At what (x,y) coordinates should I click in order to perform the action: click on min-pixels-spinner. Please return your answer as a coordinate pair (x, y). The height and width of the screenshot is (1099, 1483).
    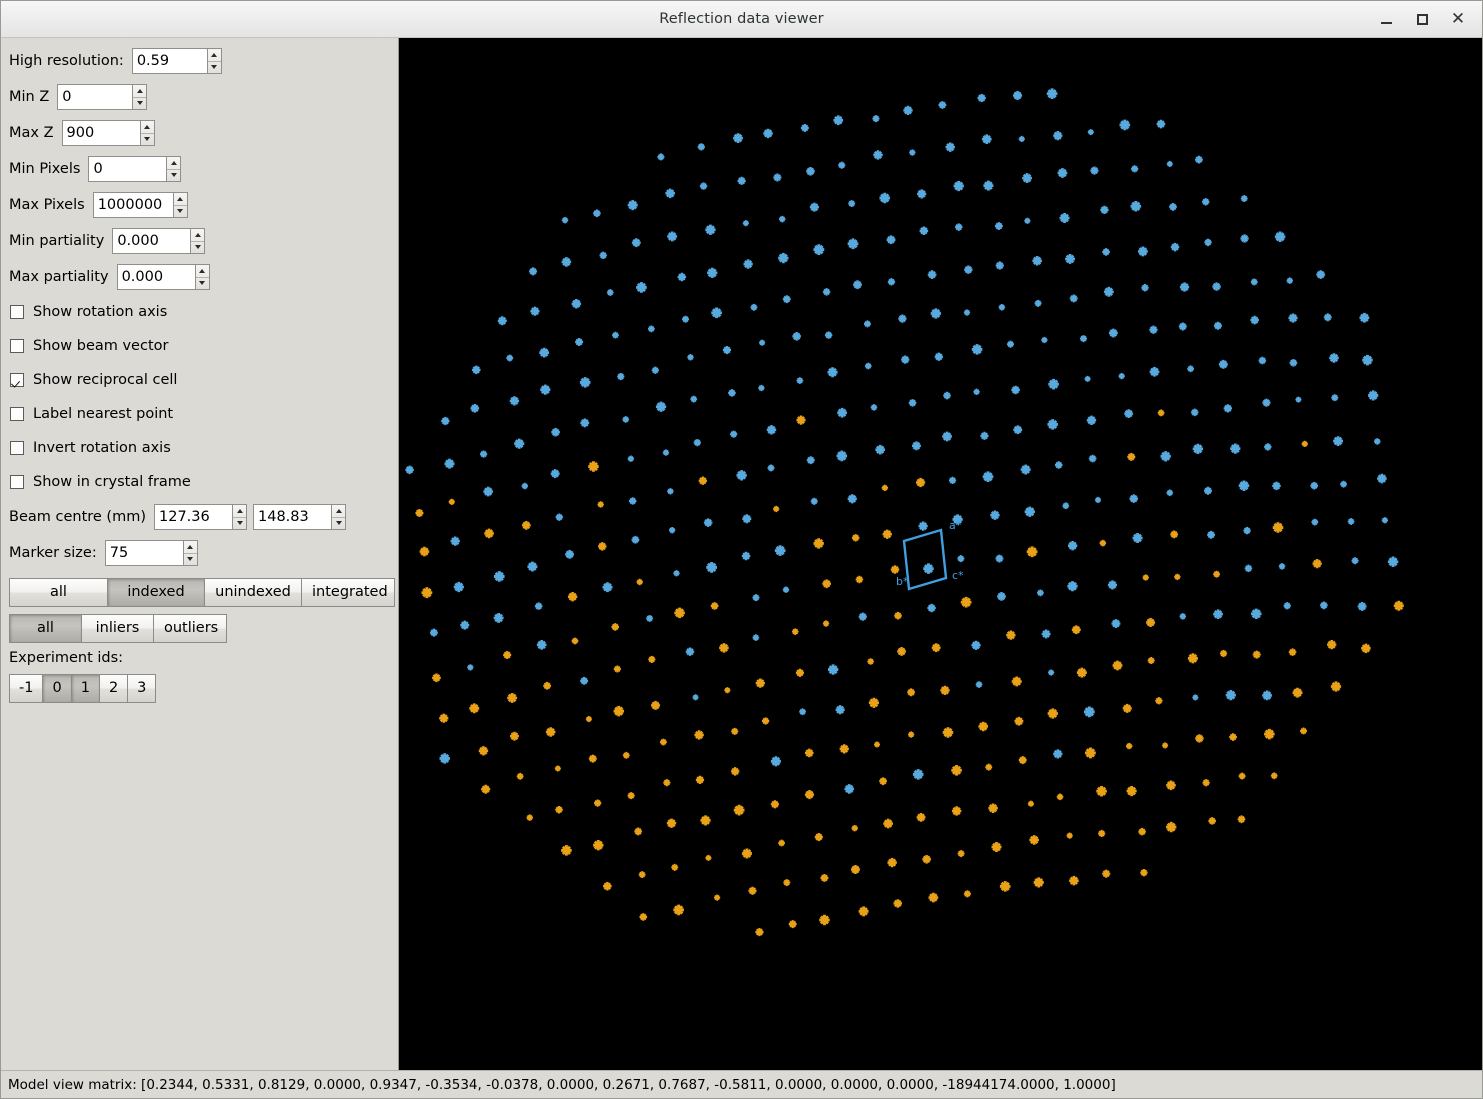
    Looking at the image, I should click on (135, 169).